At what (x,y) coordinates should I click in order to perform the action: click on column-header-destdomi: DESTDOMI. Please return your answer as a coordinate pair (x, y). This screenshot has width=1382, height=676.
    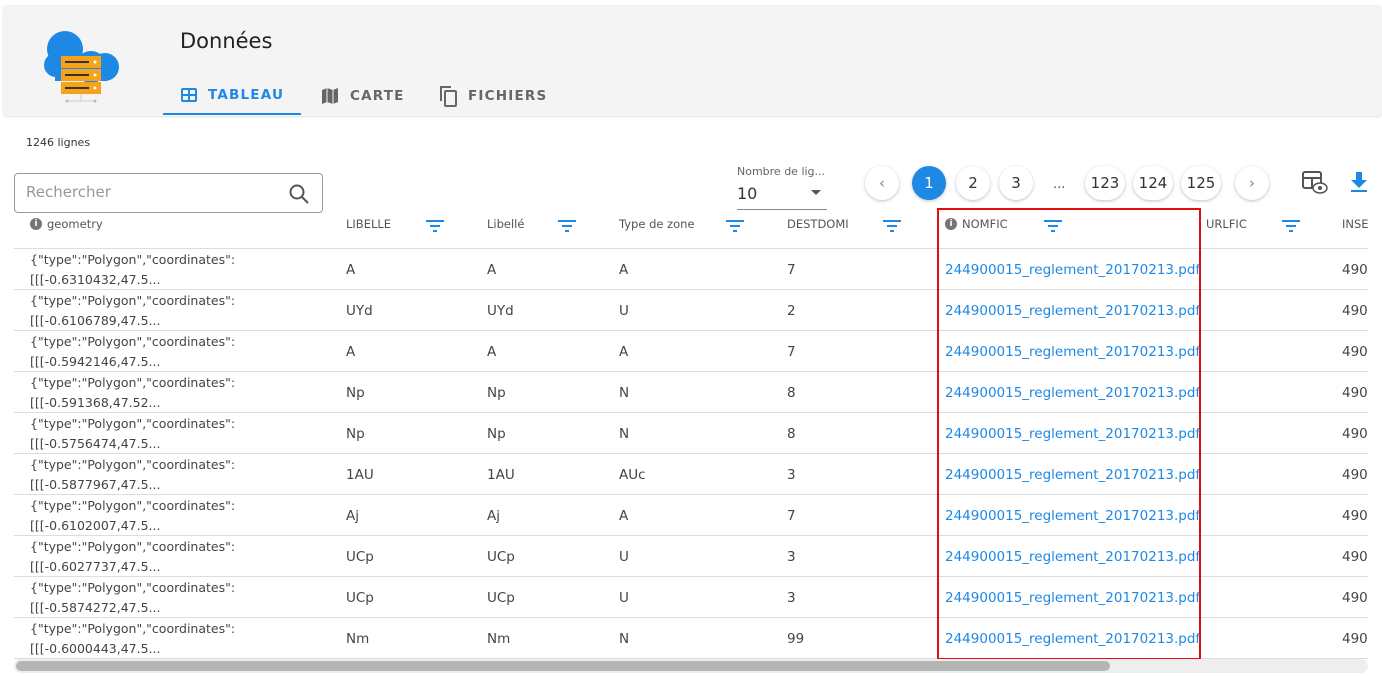
    Looking at the image, I should click on (818, 224).